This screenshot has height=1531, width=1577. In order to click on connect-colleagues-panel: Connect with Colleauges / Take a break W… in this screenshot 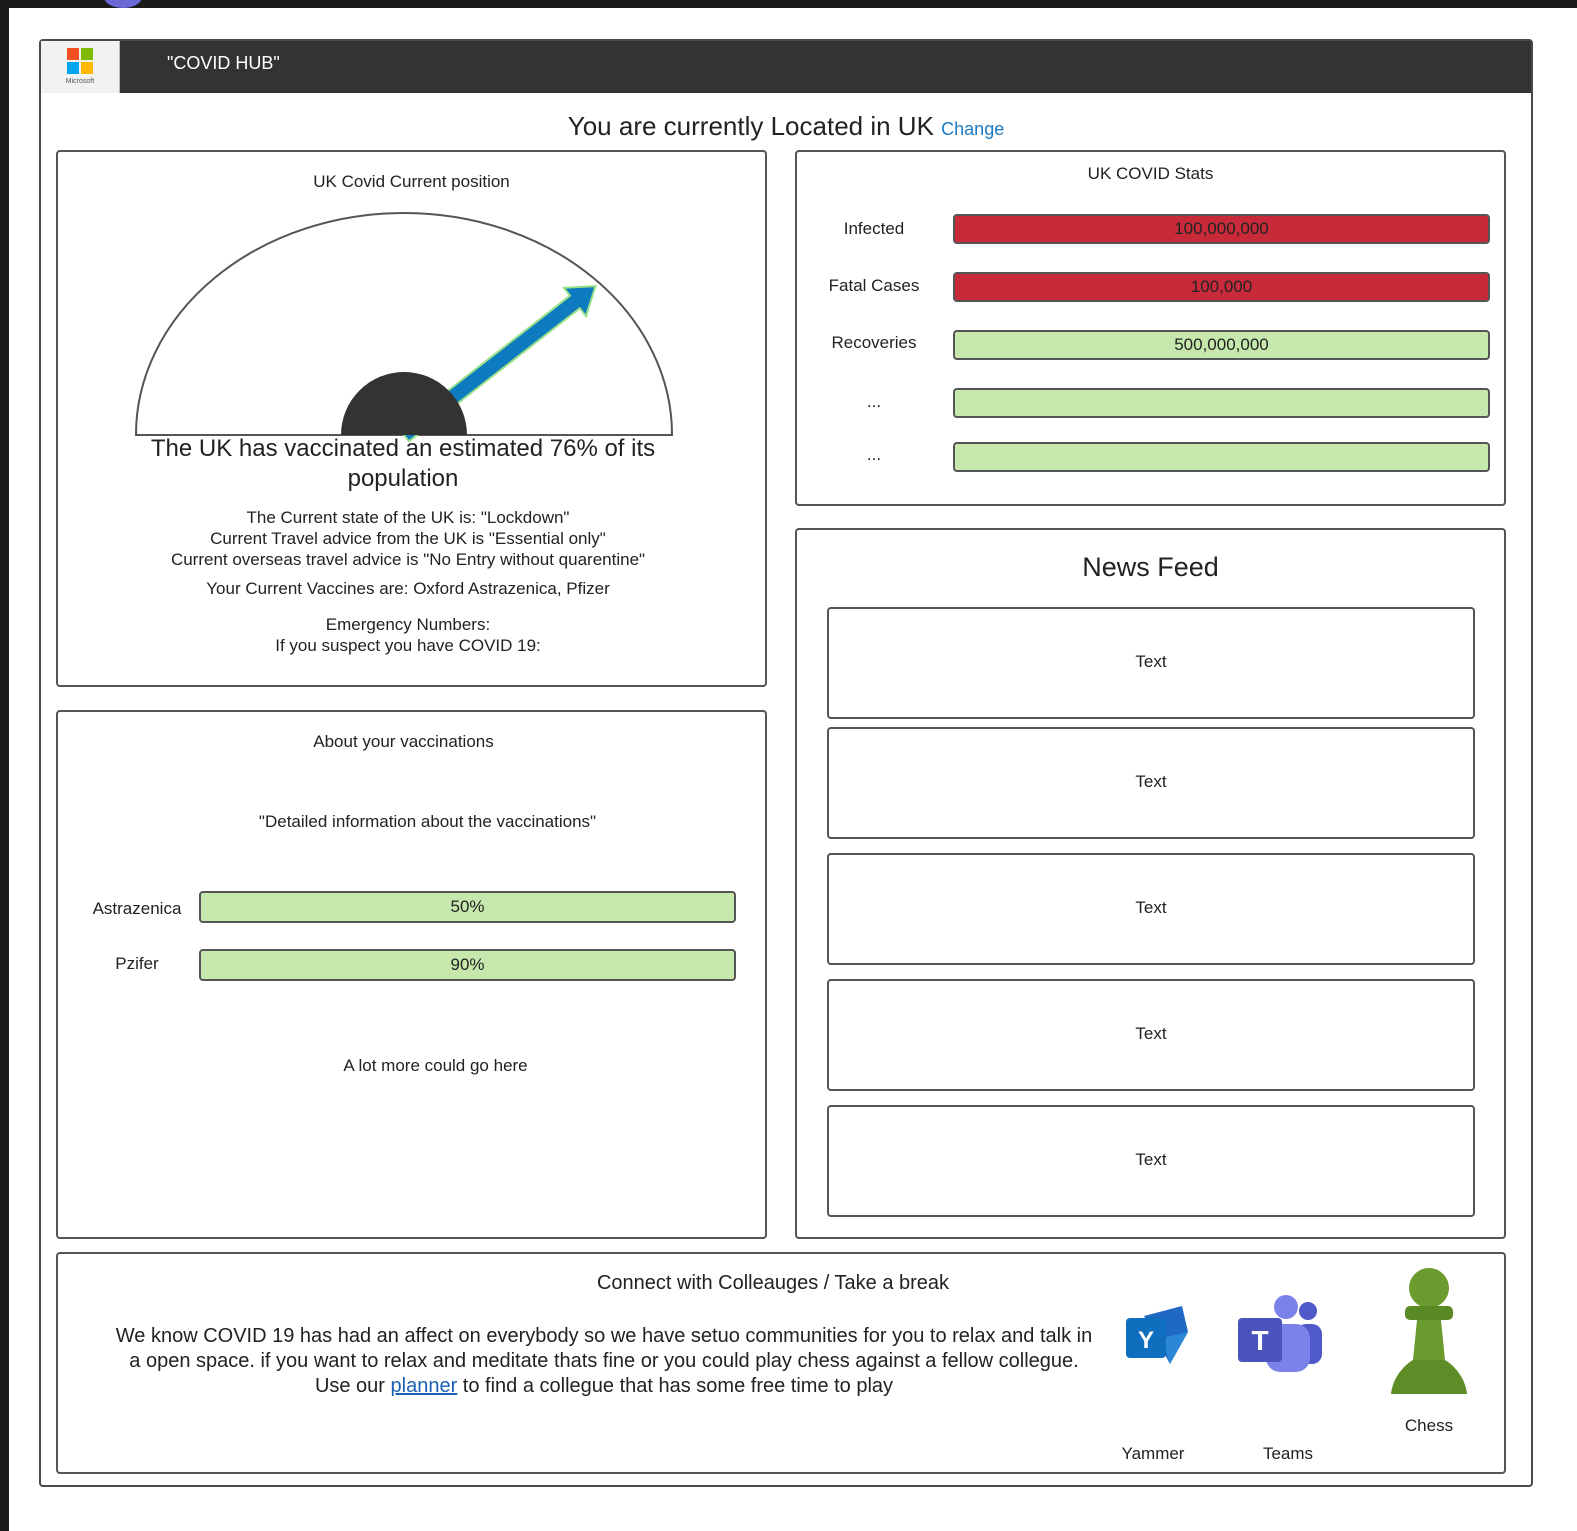, I will do `click(781, 1363)`.